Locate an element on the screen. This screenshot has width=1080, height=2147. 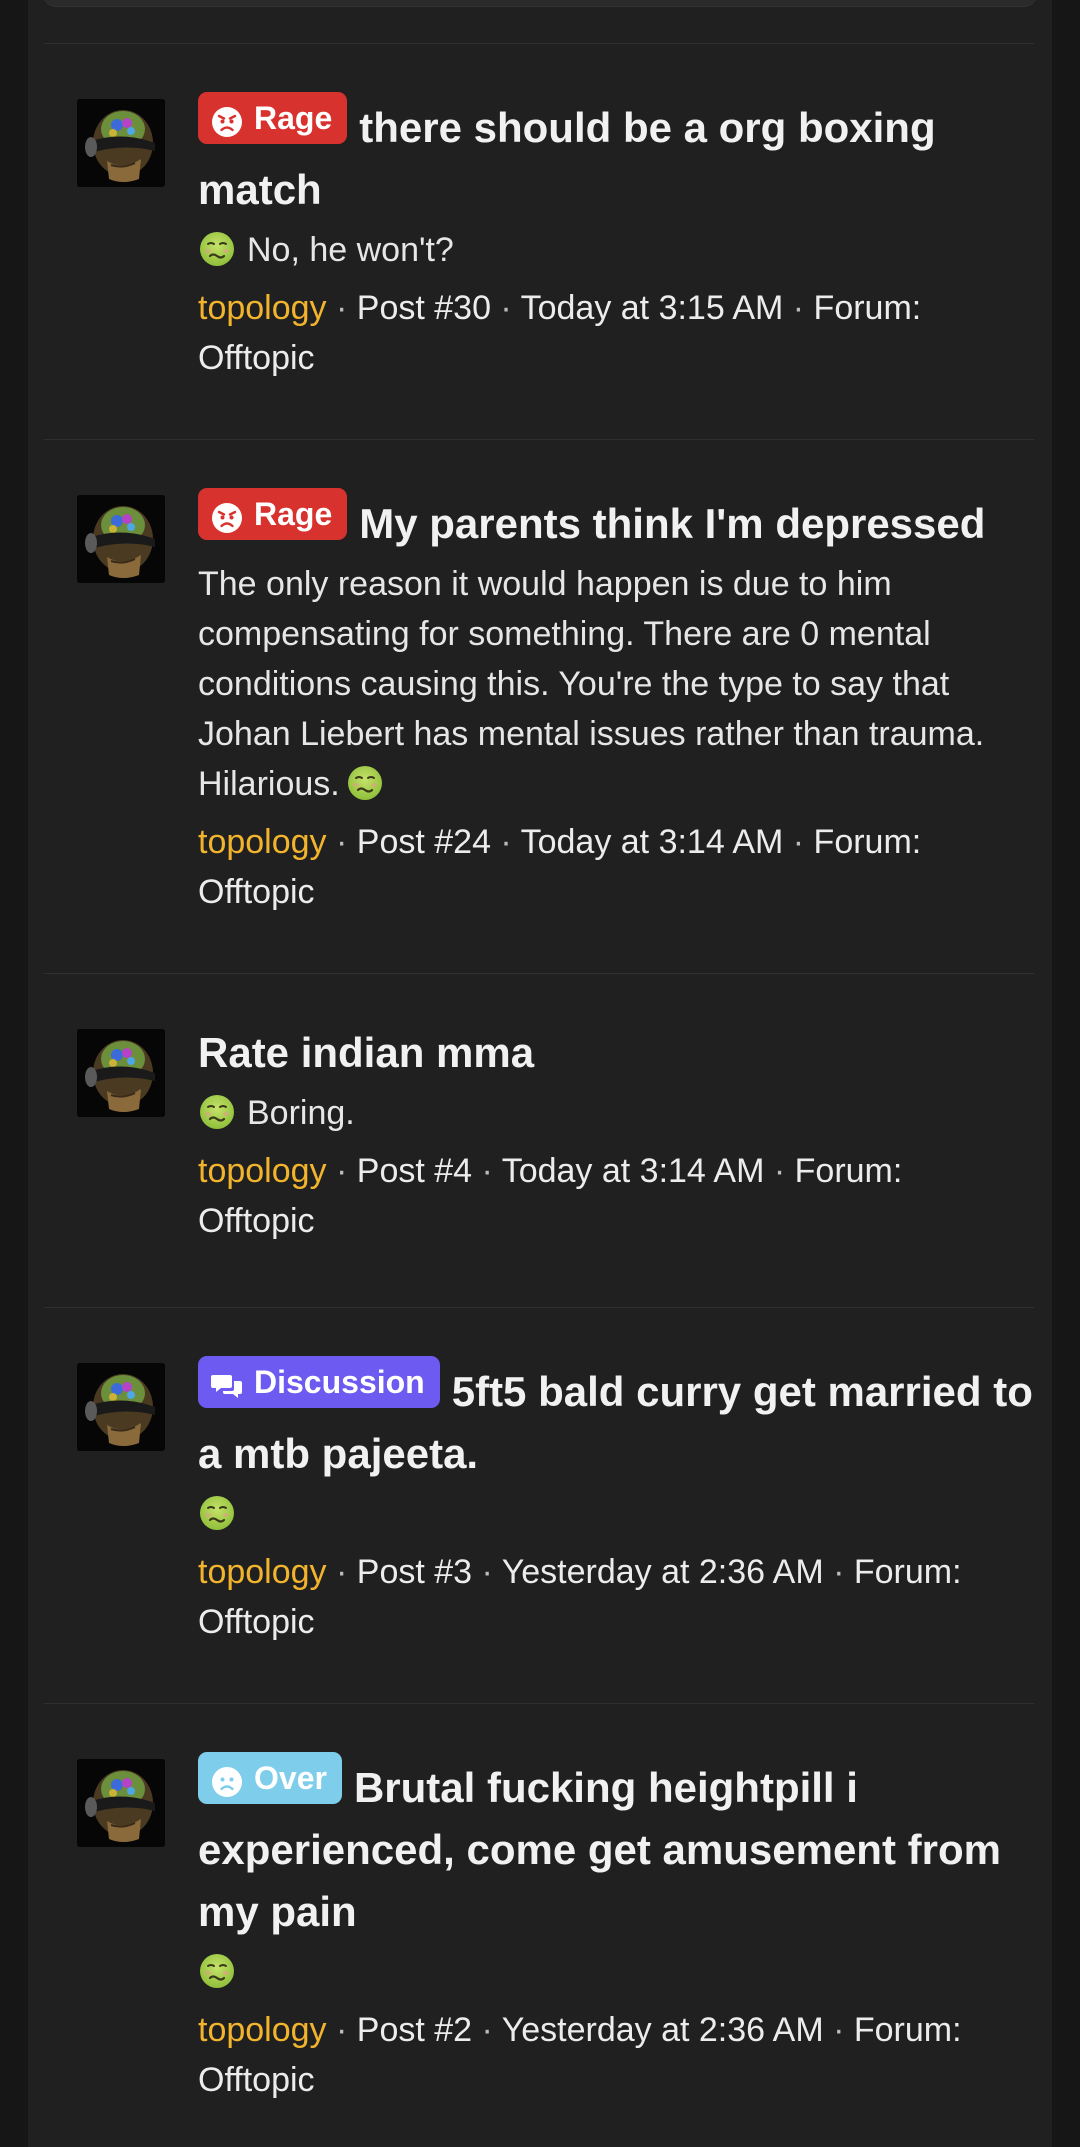
result-title: Rage there should be a org boxing match is located at coordinates (623, 156).